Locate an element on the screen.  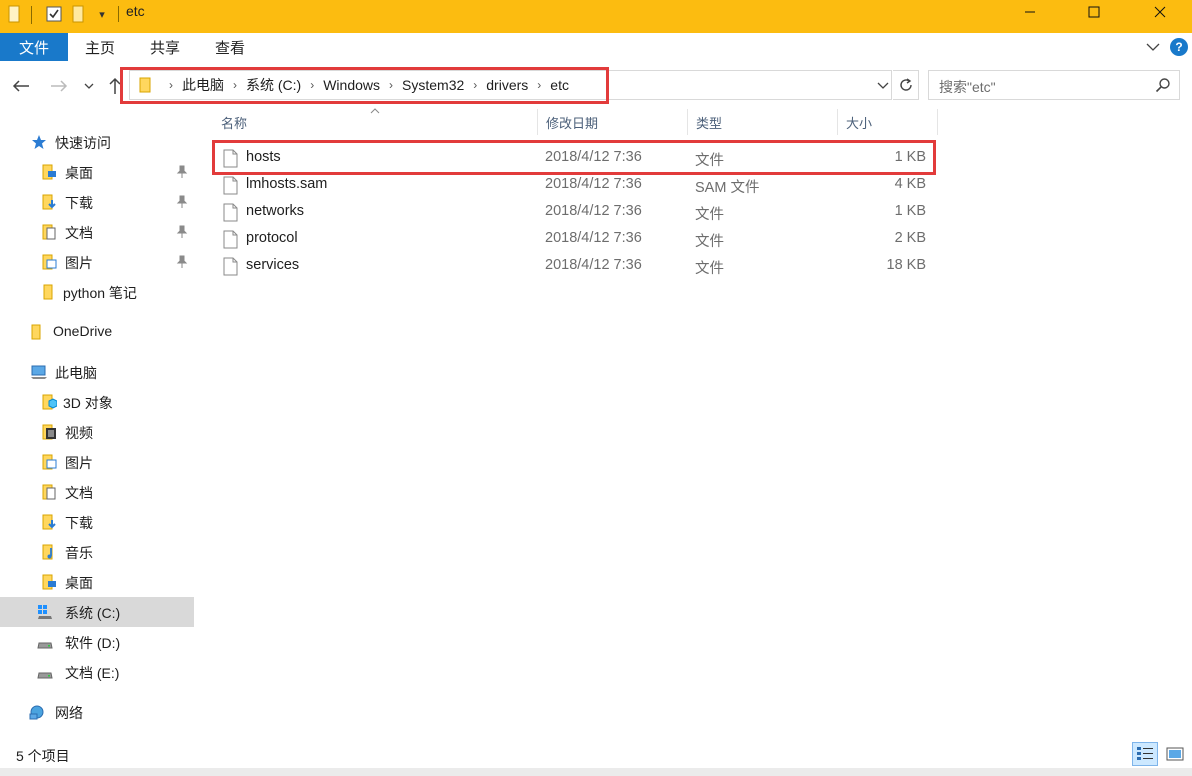
sidebar-item-label: 视频 is located at coordinates (79, 433).